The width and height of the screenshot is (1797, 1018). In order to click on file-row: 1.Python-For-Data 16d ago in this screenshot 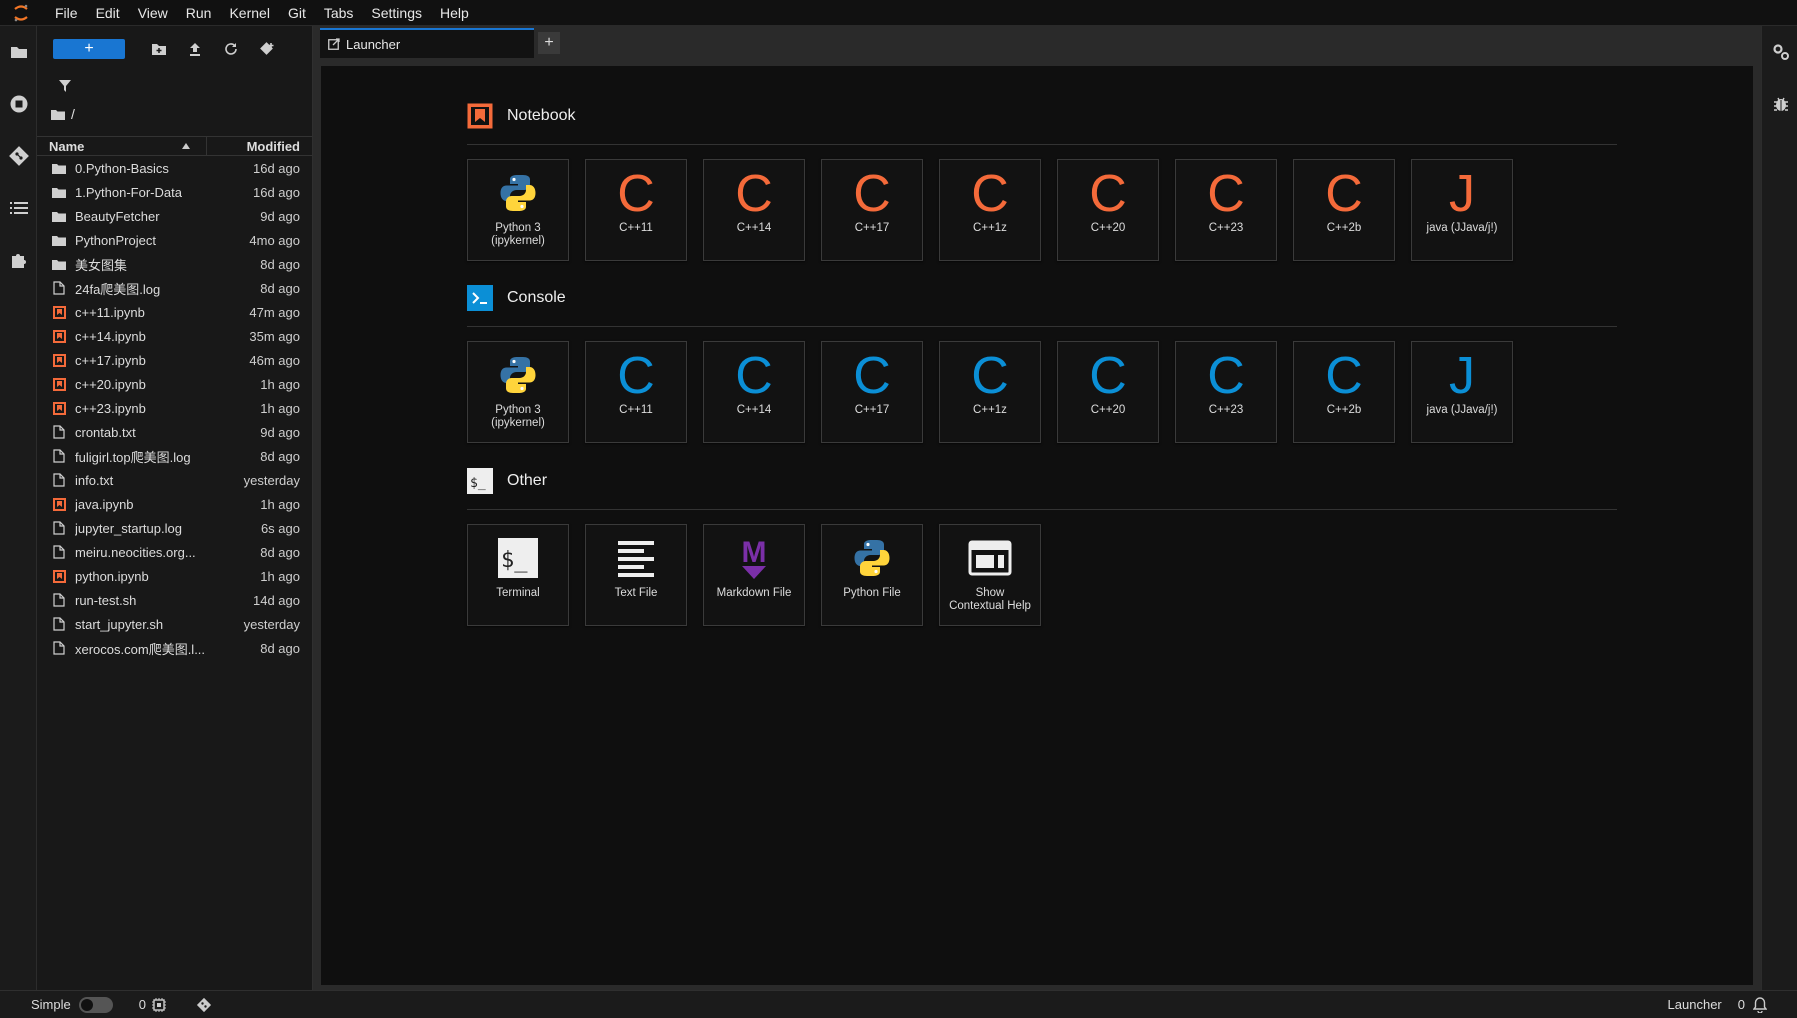, I will do `click(174, 192)`.